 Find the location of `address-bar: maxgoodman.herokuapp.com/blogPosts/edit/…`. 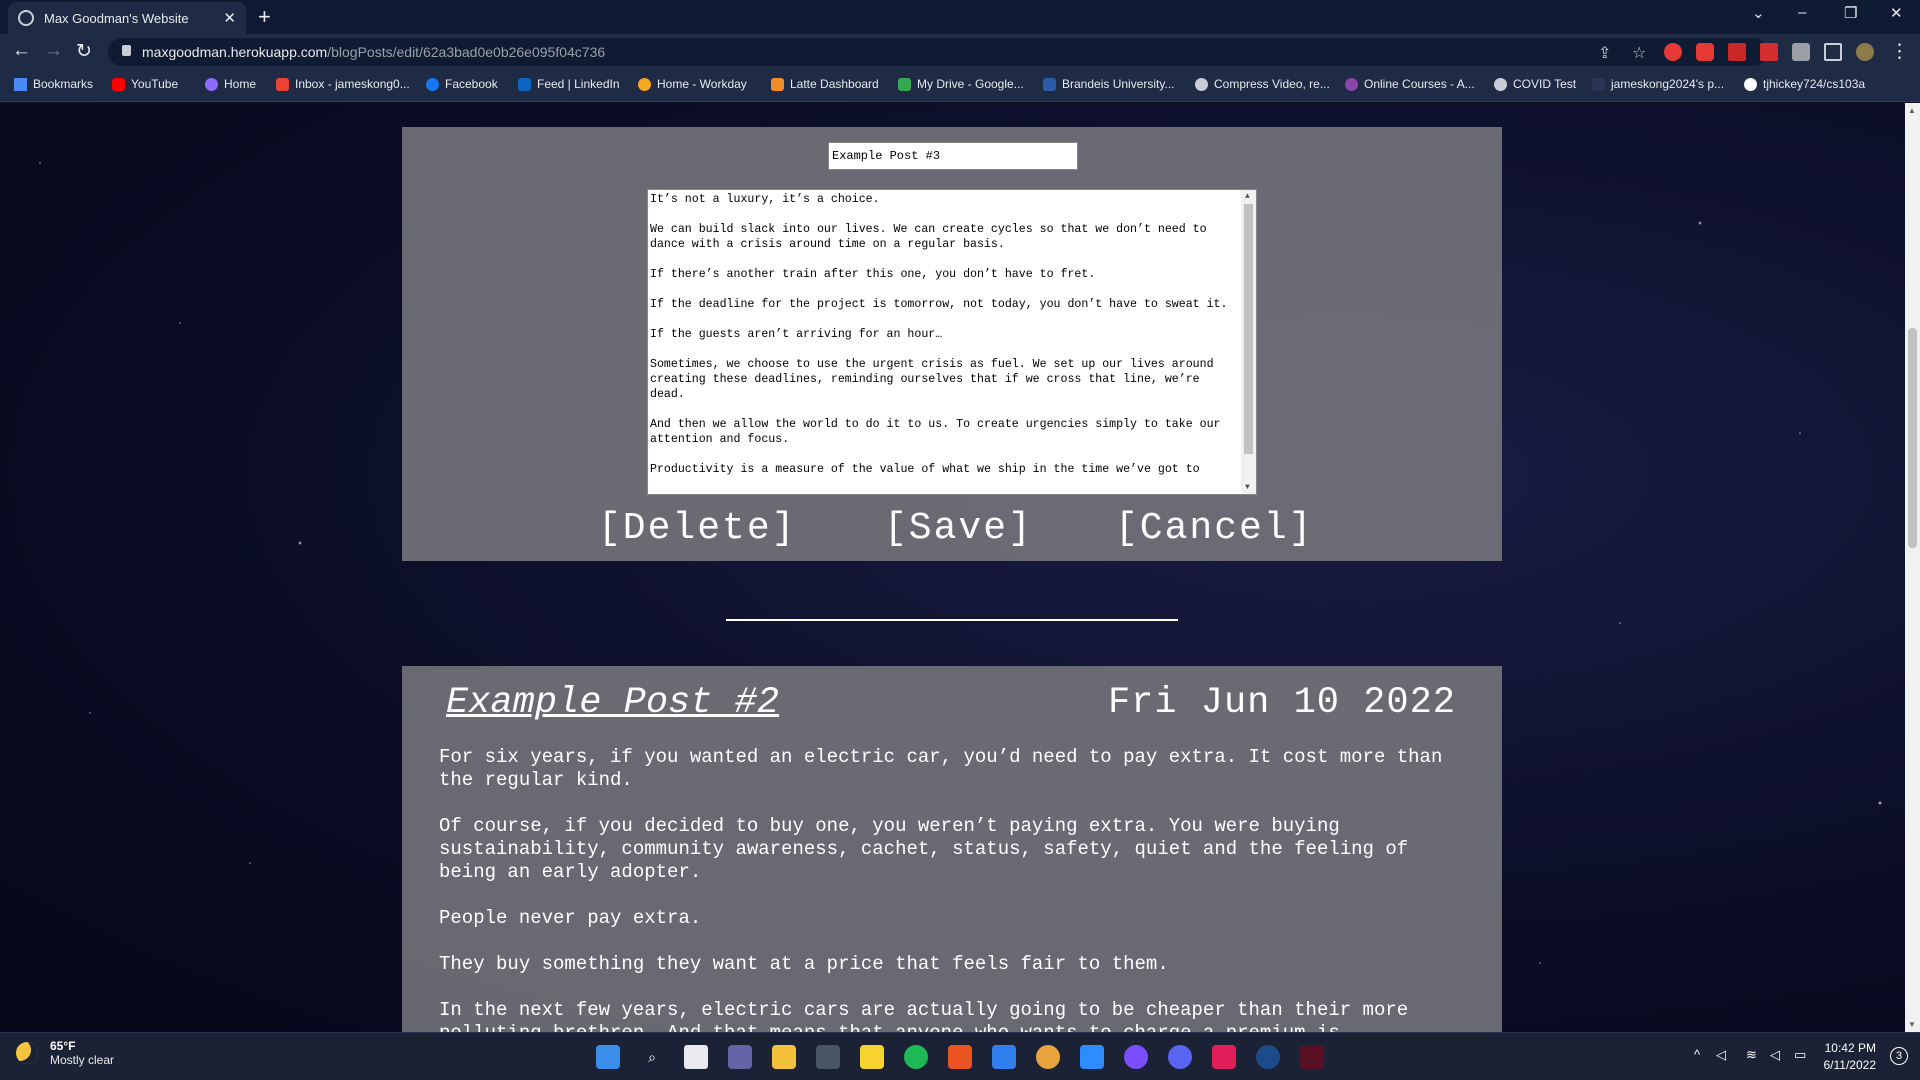

address-bar: maxgoodman.herokuapp.com/blogPosts/edit/… is located at coordinates (938, 52).